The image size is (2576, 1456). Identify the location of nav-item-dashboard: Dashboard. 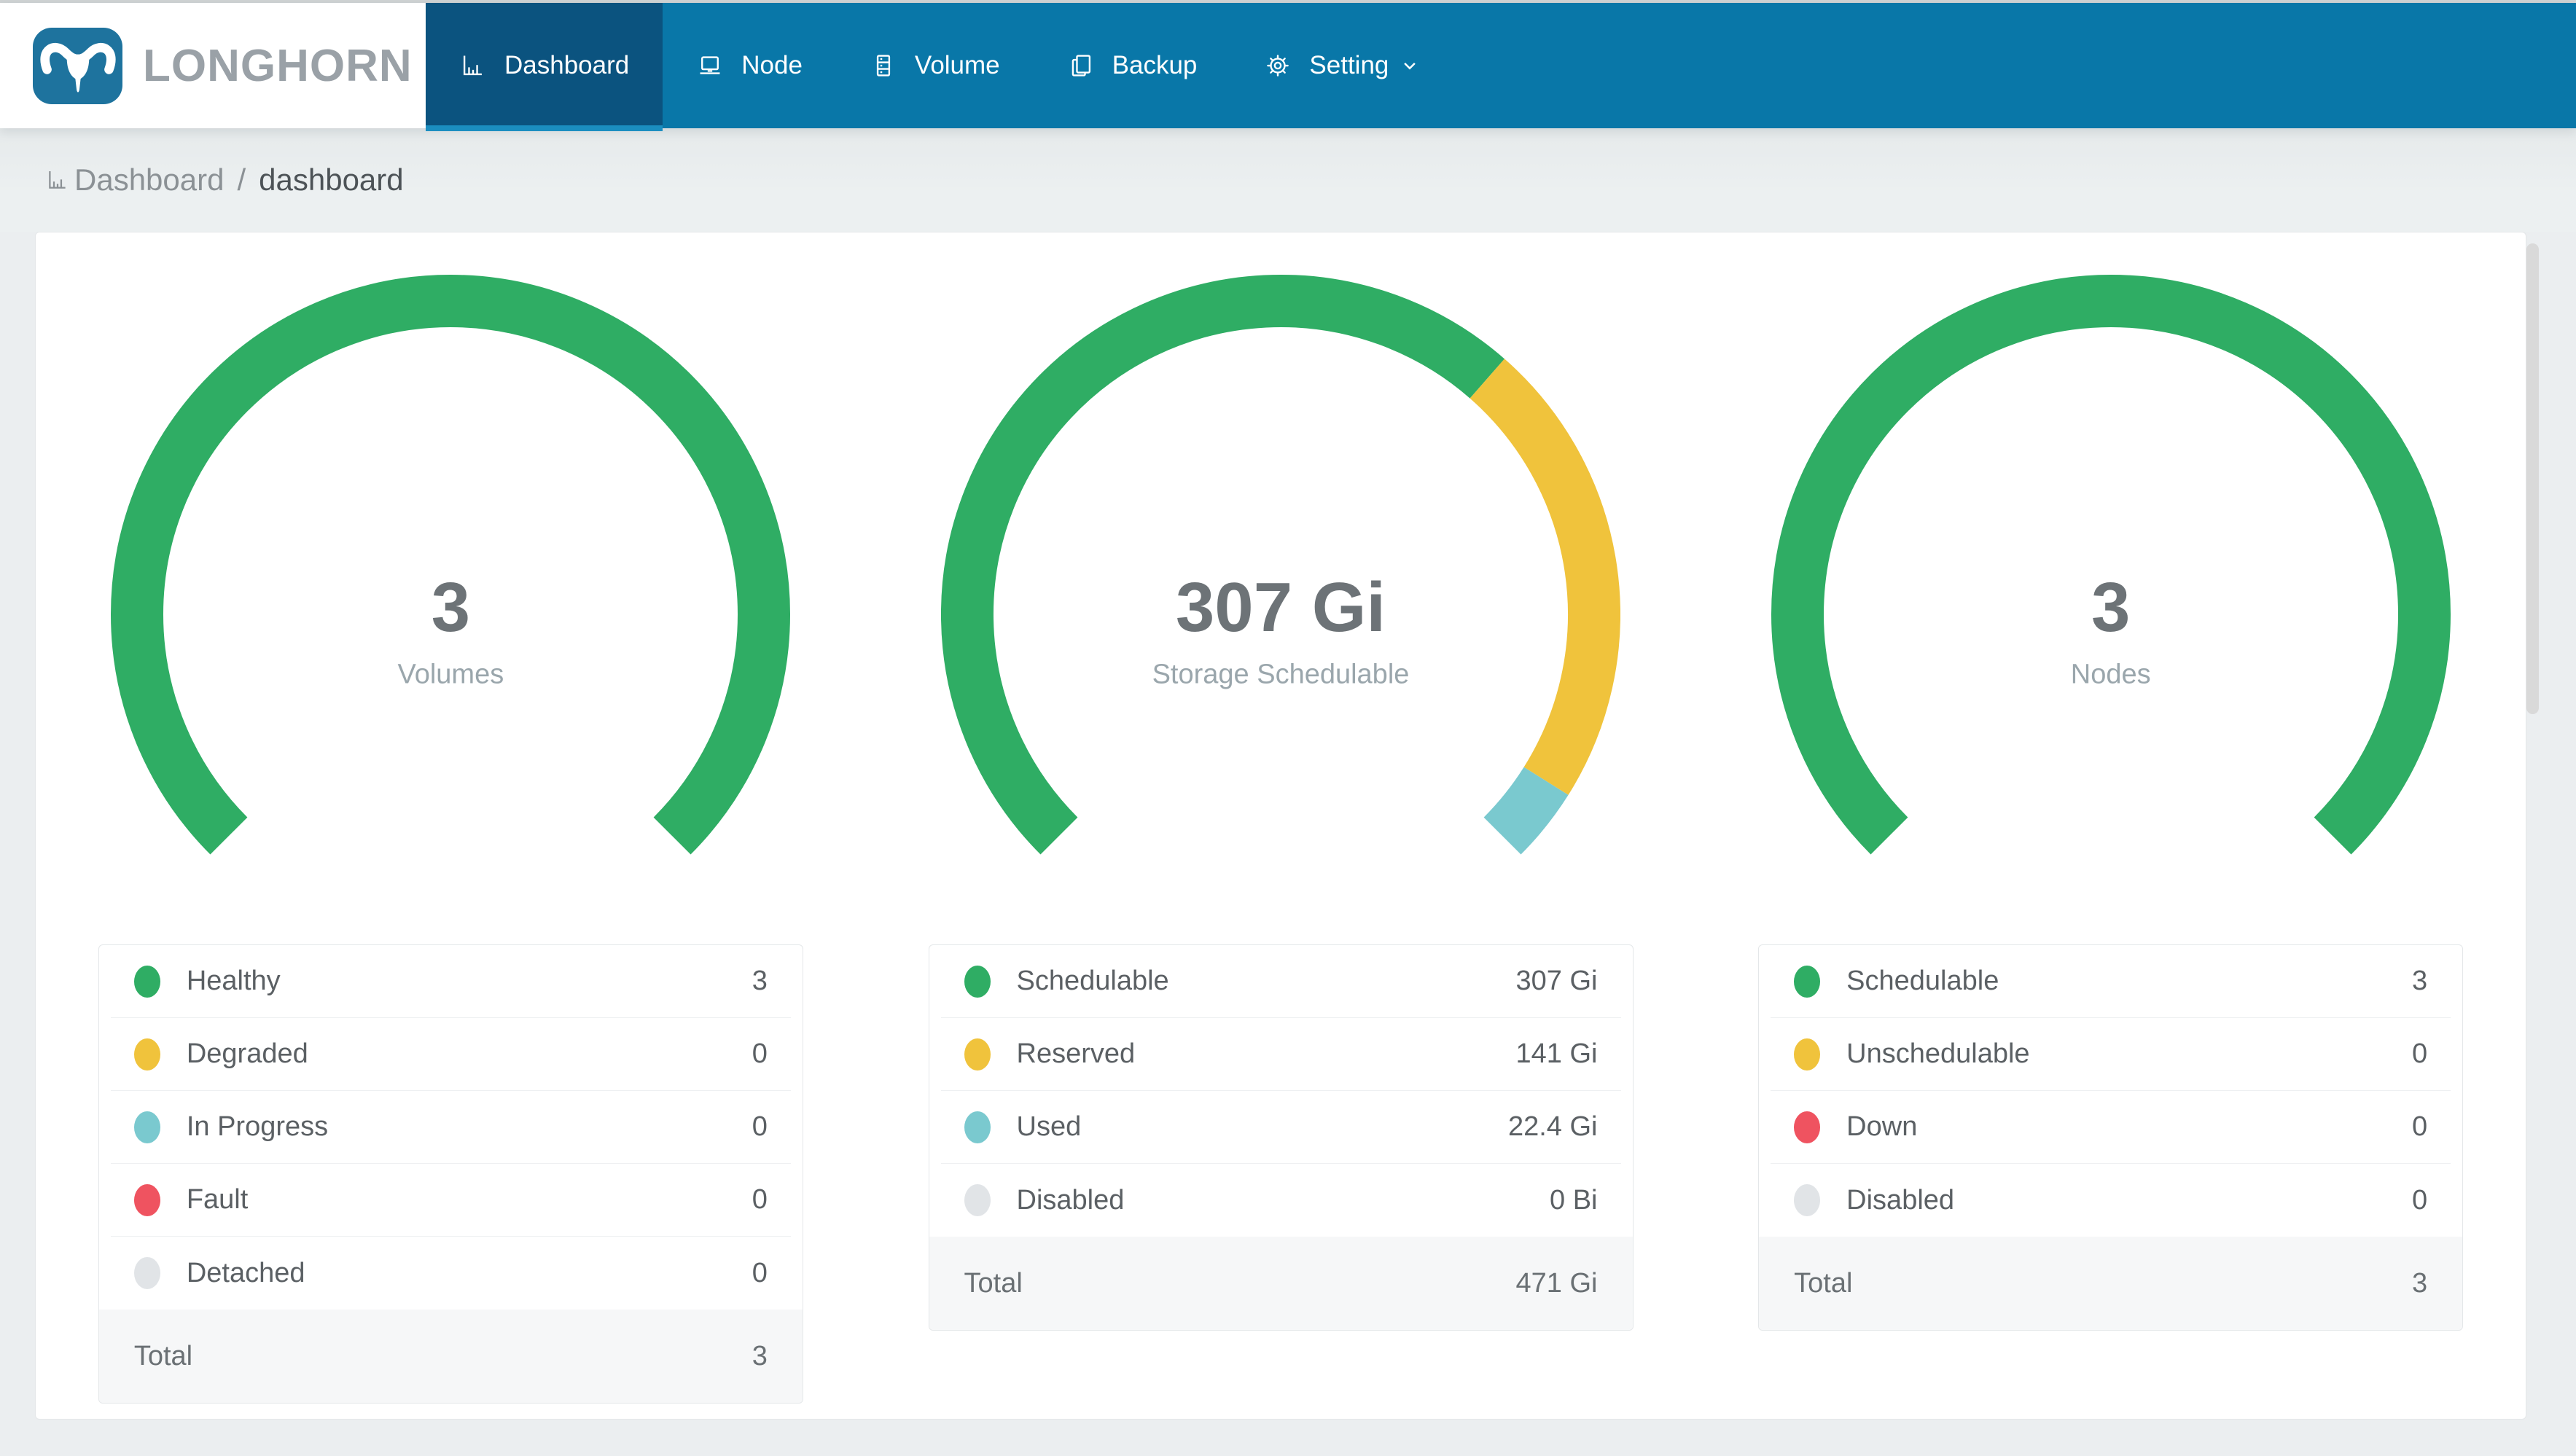
(544, 67).